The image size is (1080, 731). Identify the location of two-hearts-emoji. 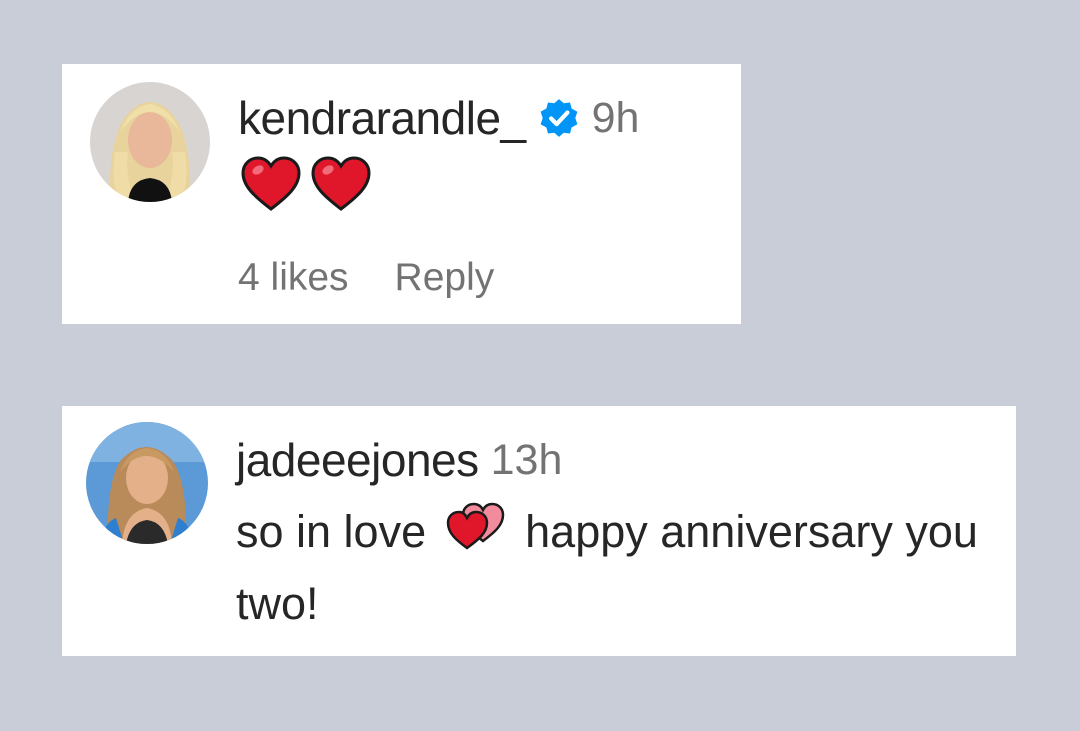
(476, 535).